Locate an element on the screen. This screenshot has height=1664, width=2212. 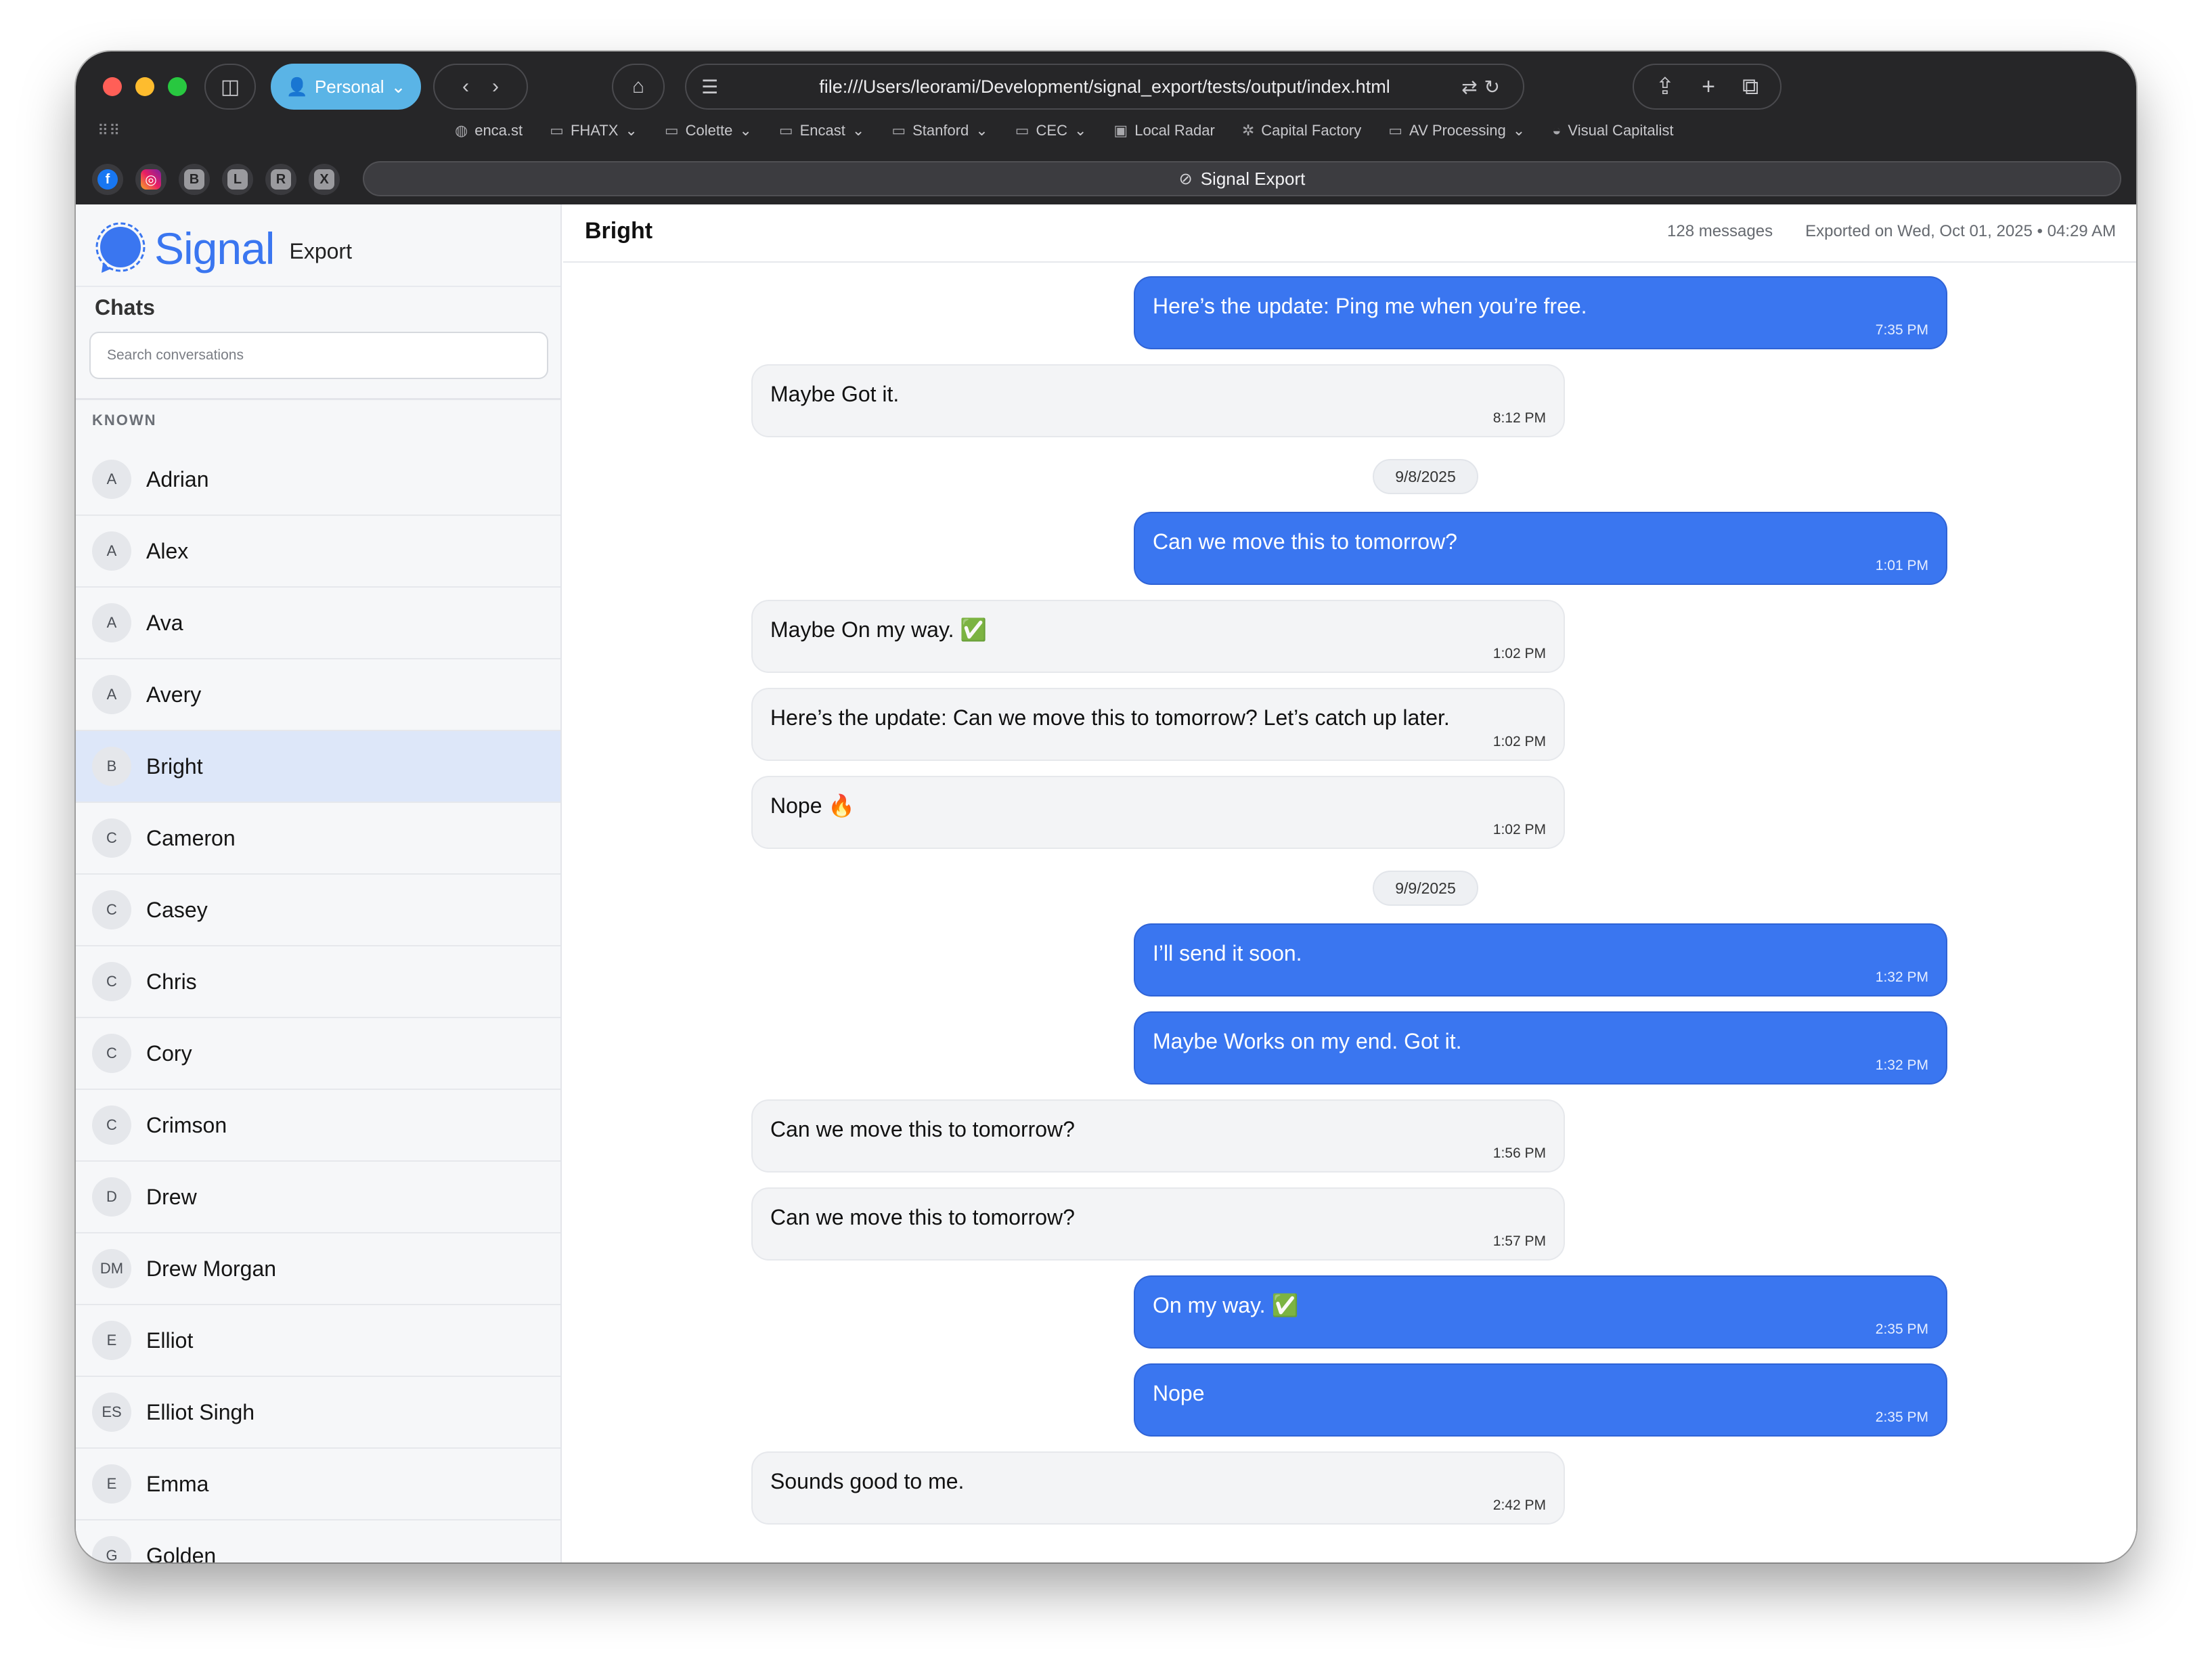
sidebar-icon: ◫ is located at coordinates (230, 86).